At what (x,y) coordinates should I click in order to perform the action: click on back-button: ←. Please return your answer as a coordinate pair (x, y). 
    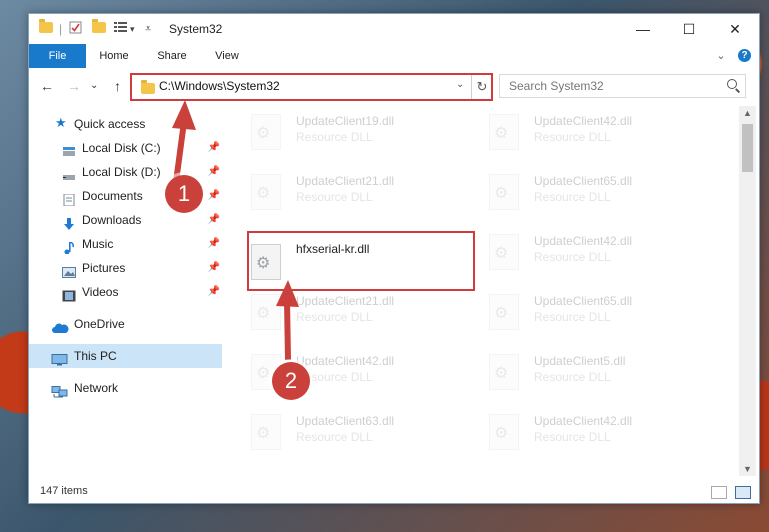
    Looking at the image, I should click on (47, 86).